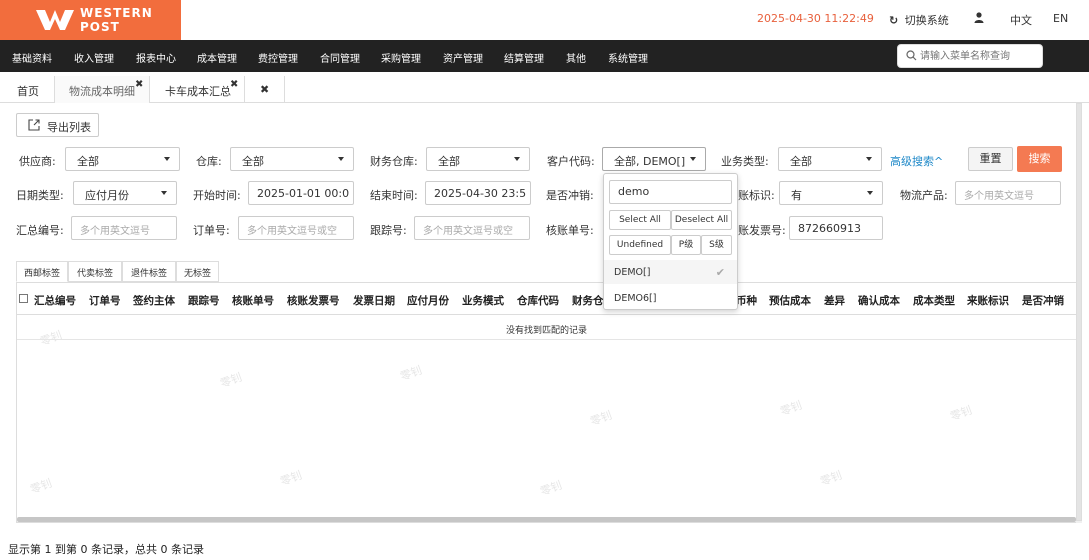 Image resolution: width=1089 pixels, height=560 pixels. Describe the element at coordinates (374, 300) in the screenshot. I see `col-invoice-date: 发票日期` at that location.